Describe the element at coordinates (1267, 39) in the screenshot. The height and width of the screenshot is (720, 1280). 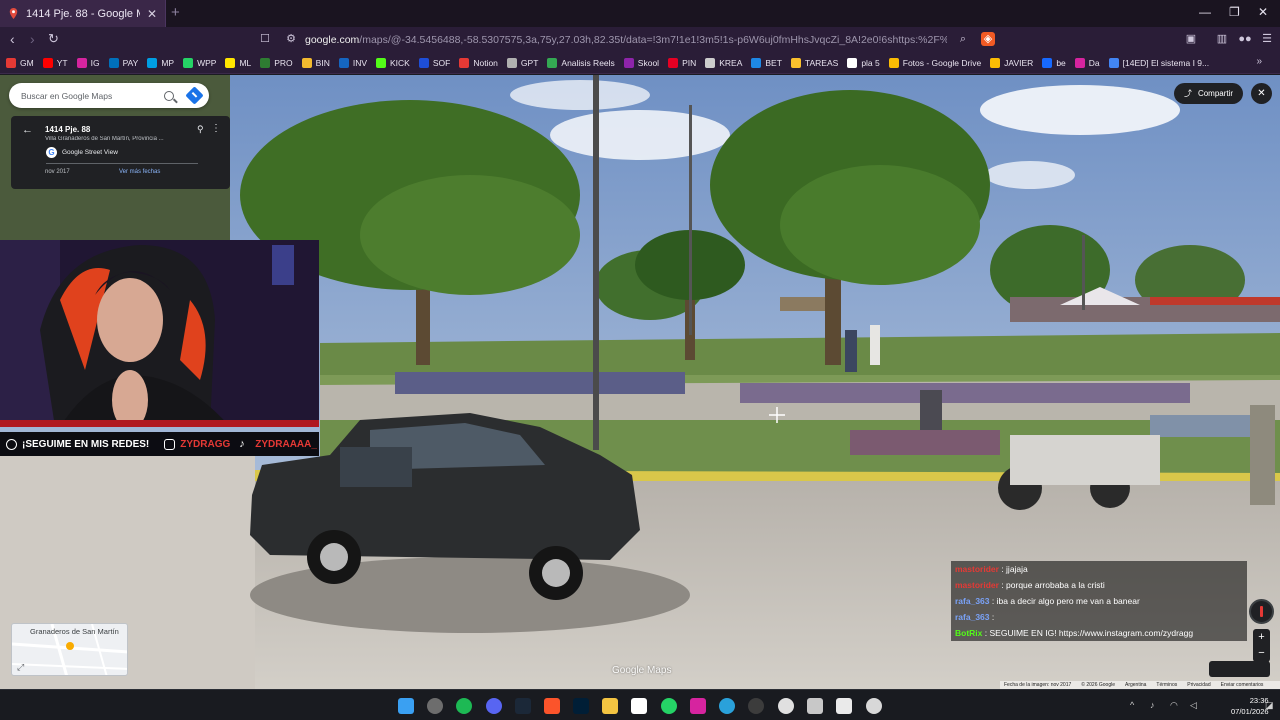
I see `menu-icon: ☰` at that location.